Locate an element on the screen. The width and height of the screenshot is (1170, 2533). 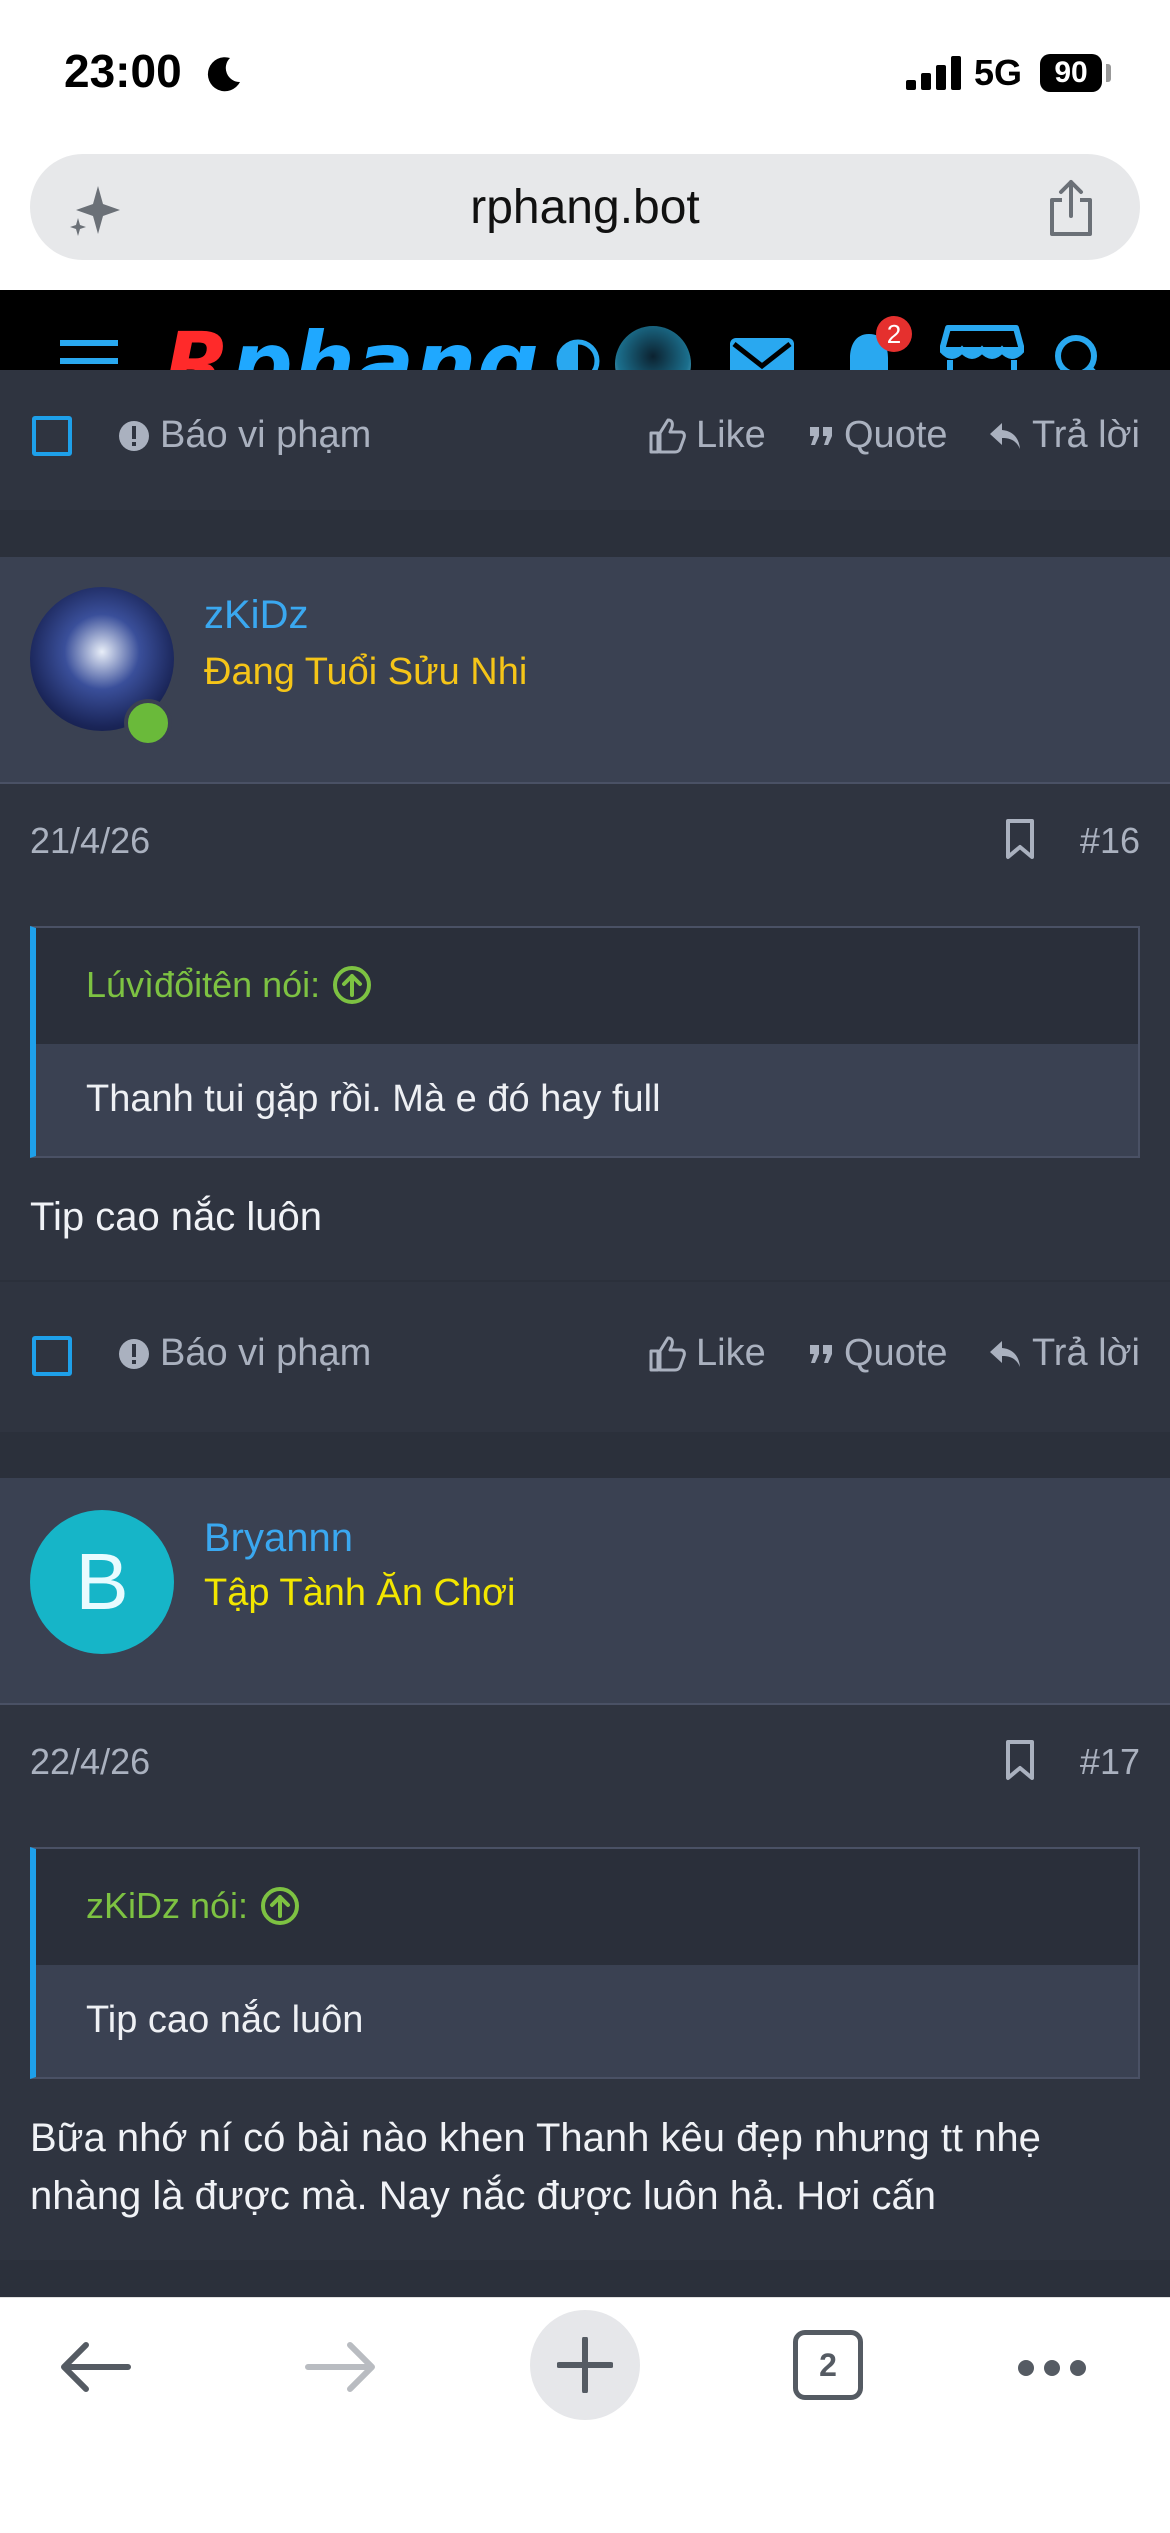
avatar: B is located at coordinates (102, 1582).